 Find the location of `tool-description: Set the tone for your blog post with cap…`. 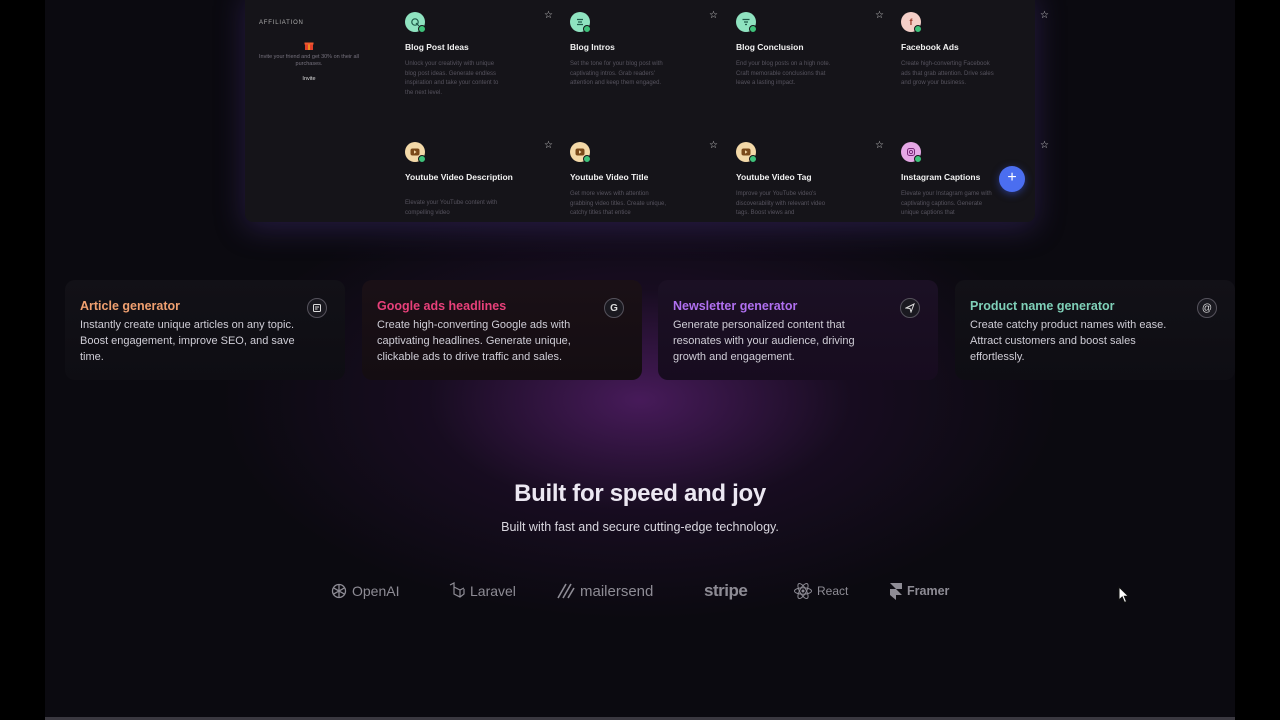

tool-description: Set the tone for your blog post with cap… is located at coordinates (616, 73).